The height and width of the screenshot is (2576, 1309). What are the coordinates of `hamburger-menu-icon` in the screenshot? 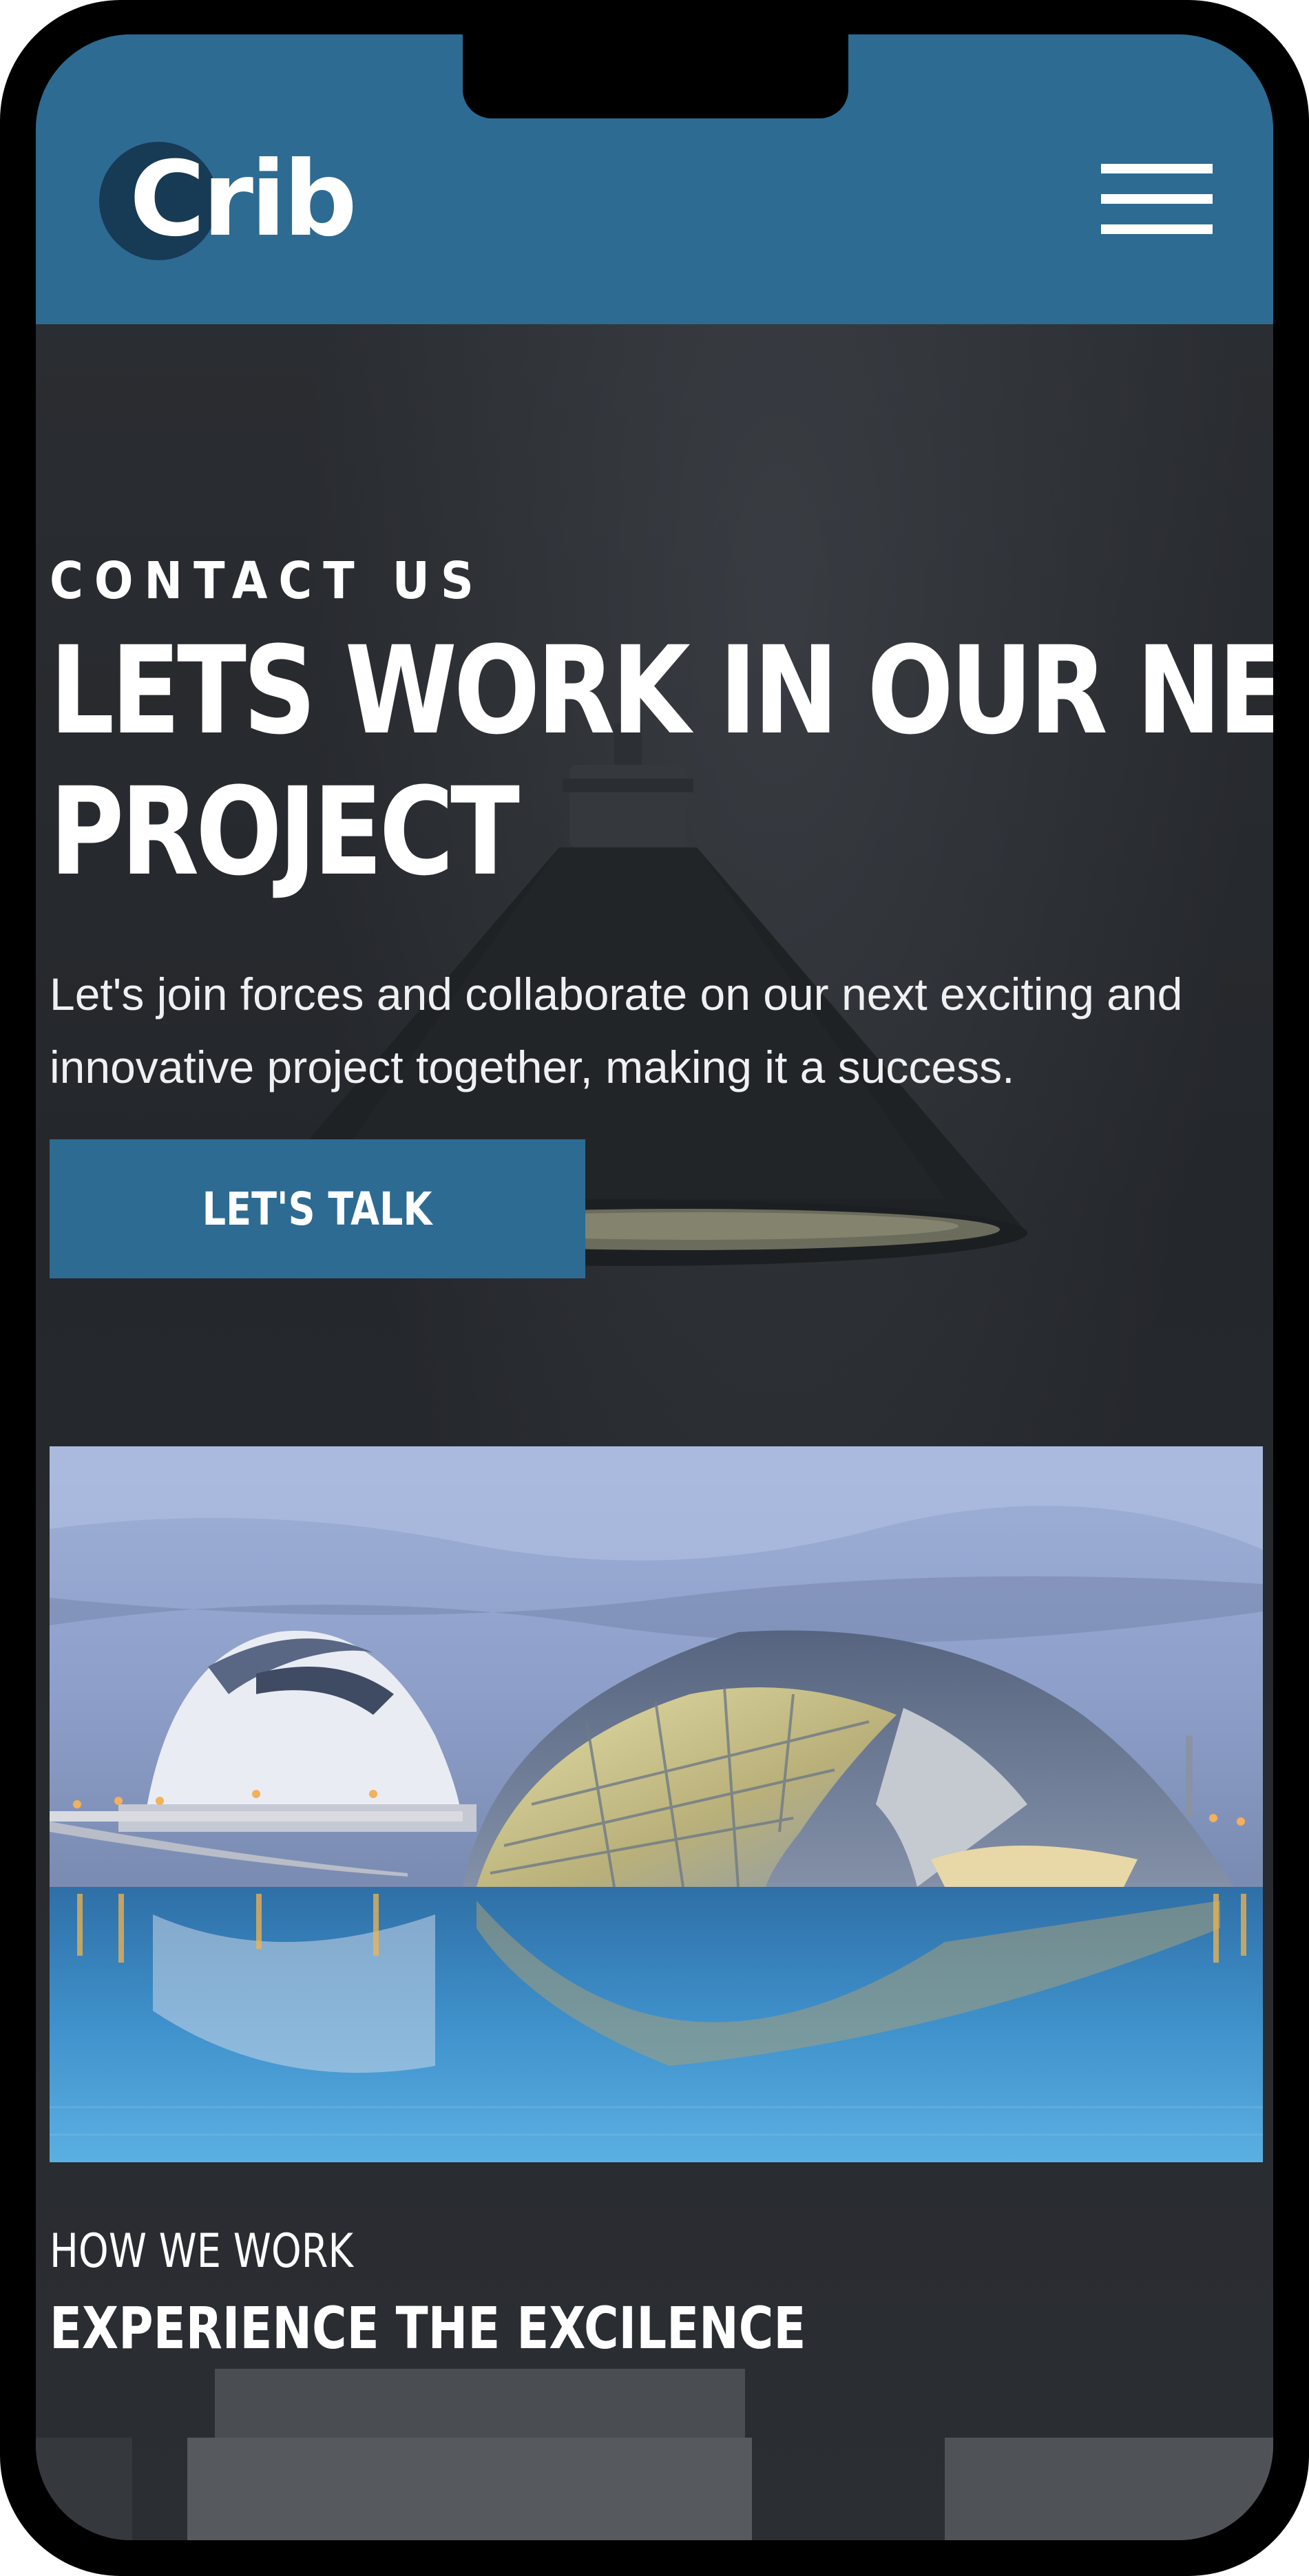 It's located at (1157, 201).